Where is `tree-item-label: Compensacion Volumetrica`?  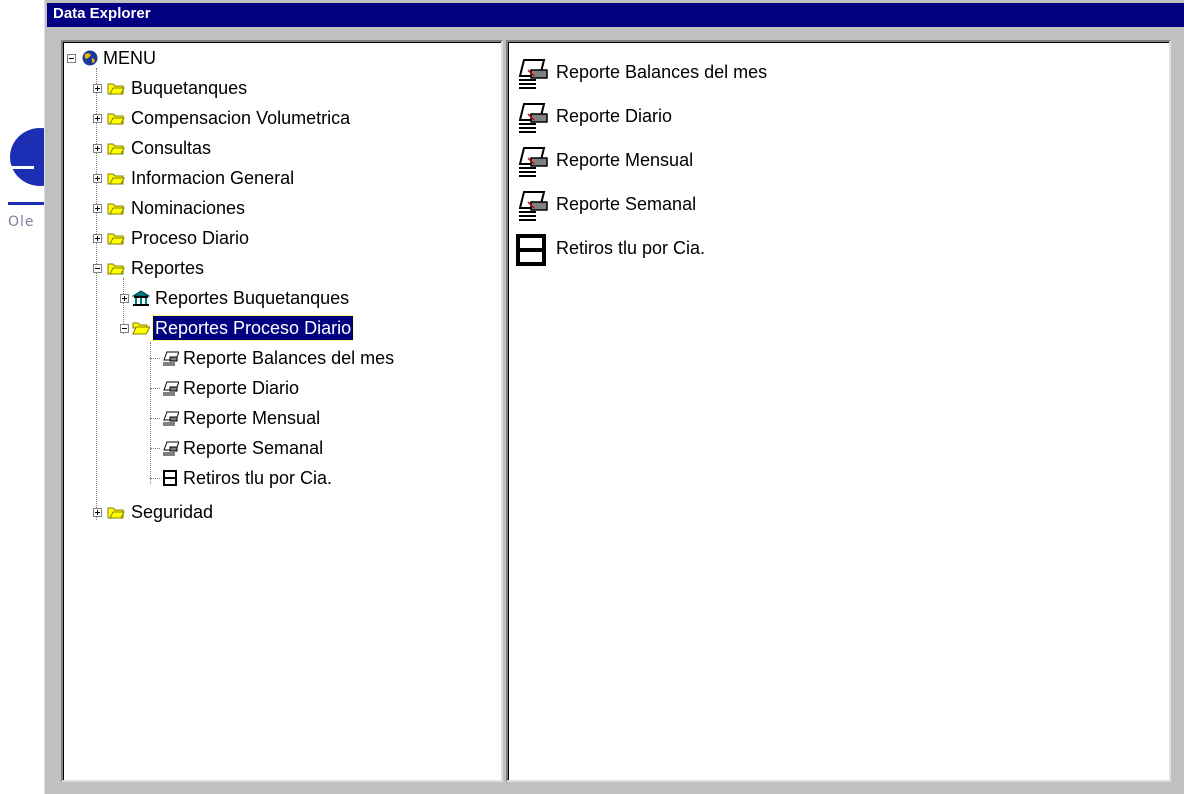
tree-item-label: Compensacion Volumetrica is located at coordinates (241, 118).